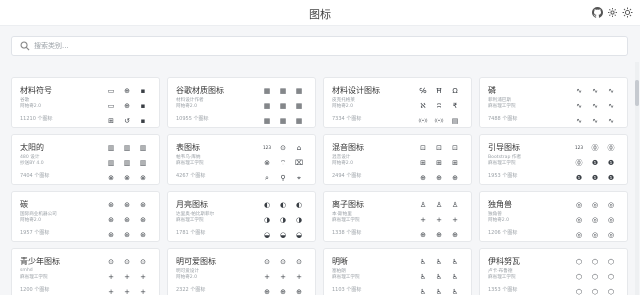 The image size is (640, 295). What do you see at coordinates (299, 162) in the screenshot?
I see `sample-icon: ⌧` at bounding box center [299, 162].